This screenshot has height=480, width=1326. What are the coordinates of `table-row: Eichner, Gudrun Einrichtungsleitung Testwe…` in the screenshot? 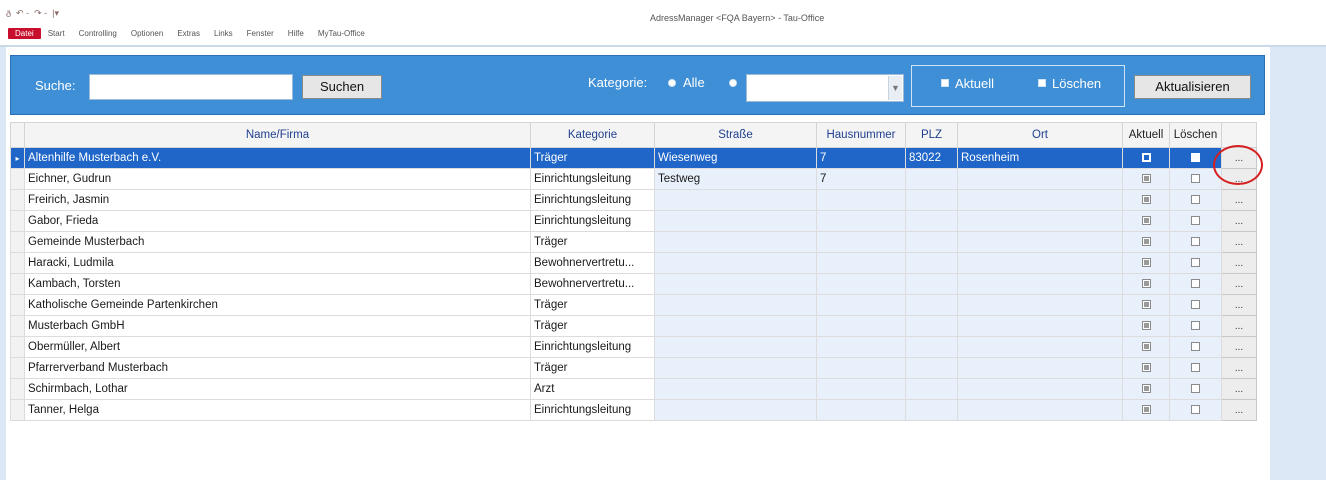 It's located at (633, 179).